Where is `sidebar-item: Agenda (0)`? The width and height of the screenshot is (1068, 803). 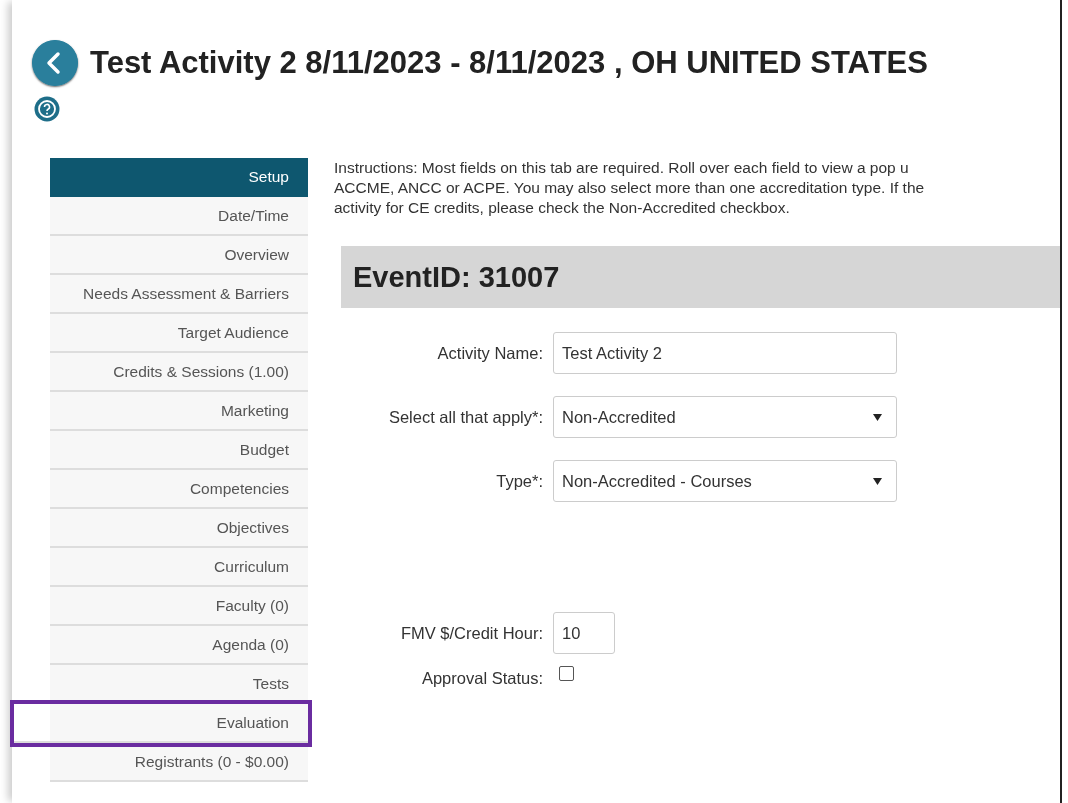
sidebar-item: Agenda (0) is located at coordinates (179, 645).